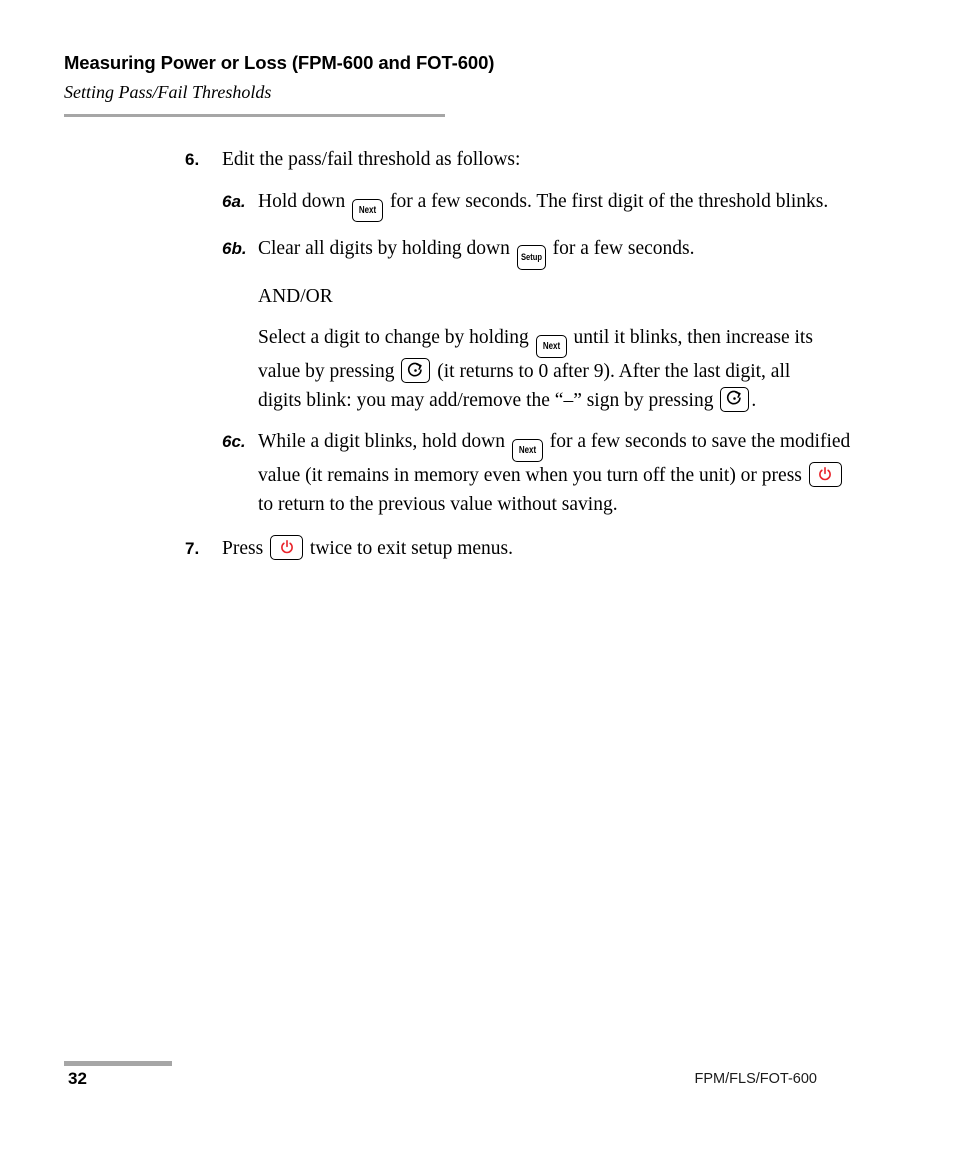 Image resolution: width=954 pixels, height=1159 pixels. Describe the element at coordinates (77, 1078) in the screenshot. I see `page-number: 32` at that location.